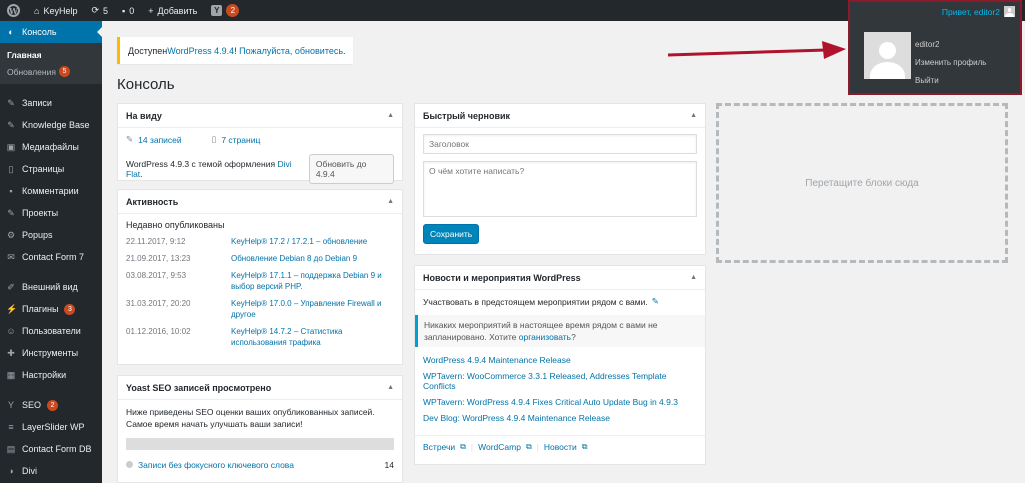 The height and width of the screenshot is (497, 1025). I want to click on save-draft-button: Сохранить, so click(451, 234).